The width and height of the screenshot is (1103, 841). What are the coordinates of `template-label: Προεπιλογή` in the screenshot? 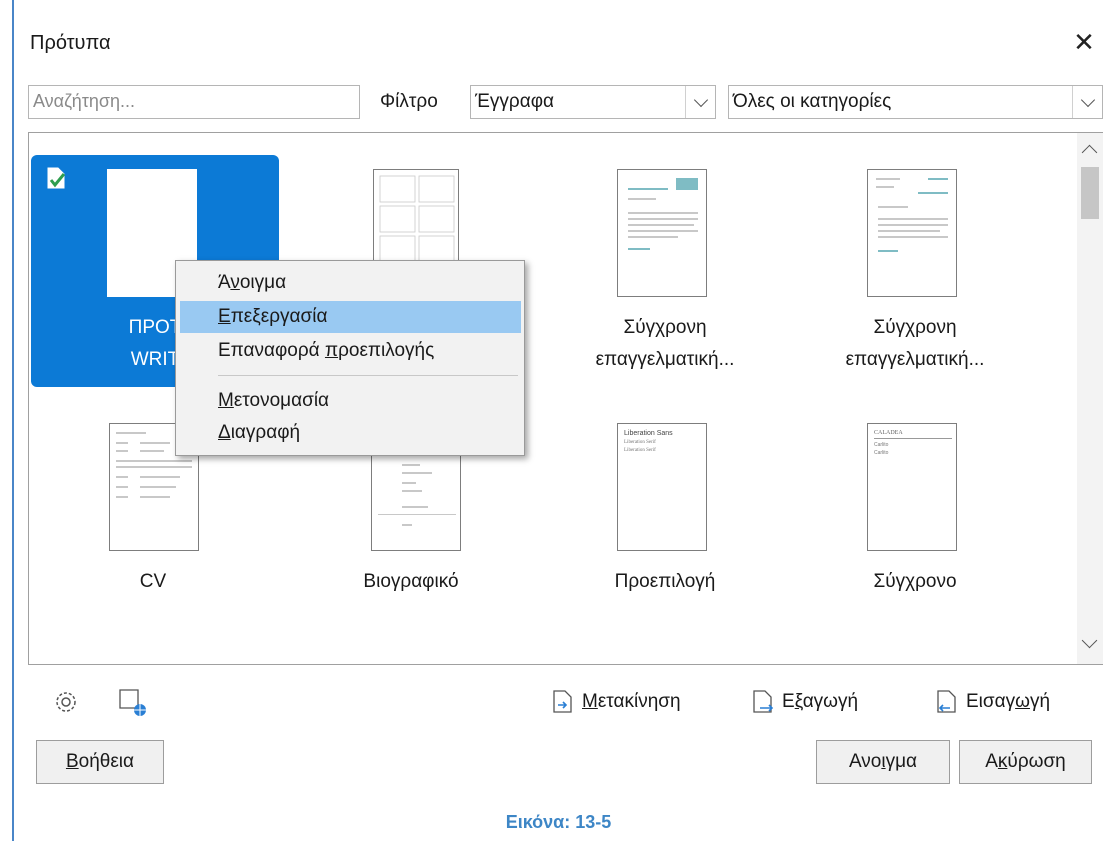 It's located at (665, 581).